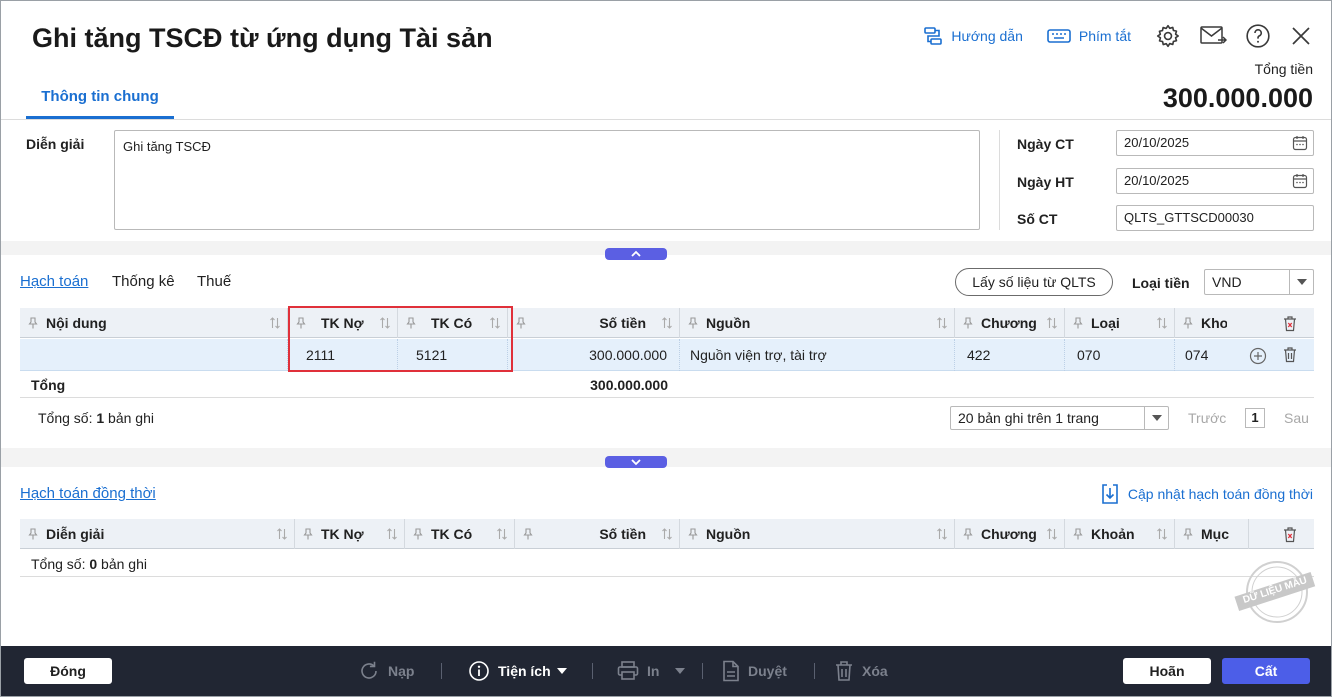 This screenshot has width=1332, height=697. What do you see at coordinates (350, 534) in the screenshot?
I see `col-tk-no: TK Nợ` at bounding box center [350, 534].